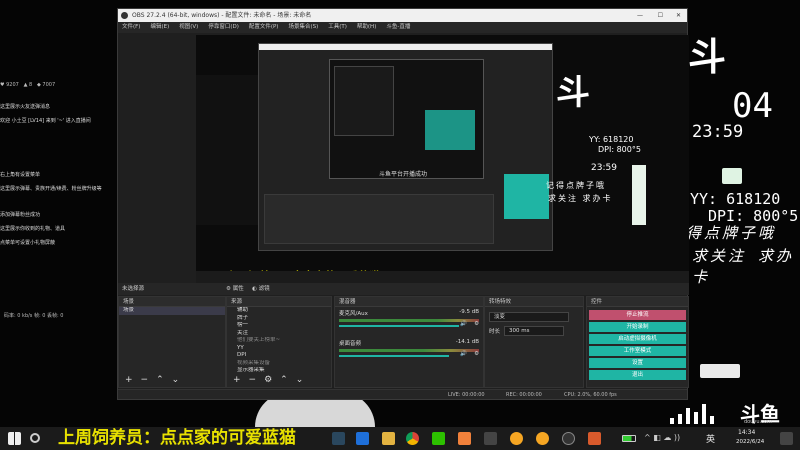 The height and width of the screenshot is (450, 800). What do you see at coordinates (463, 354) in the screenshot?
I see `desktop-mute-icon: 🔊` at bounding box center [463, 354].